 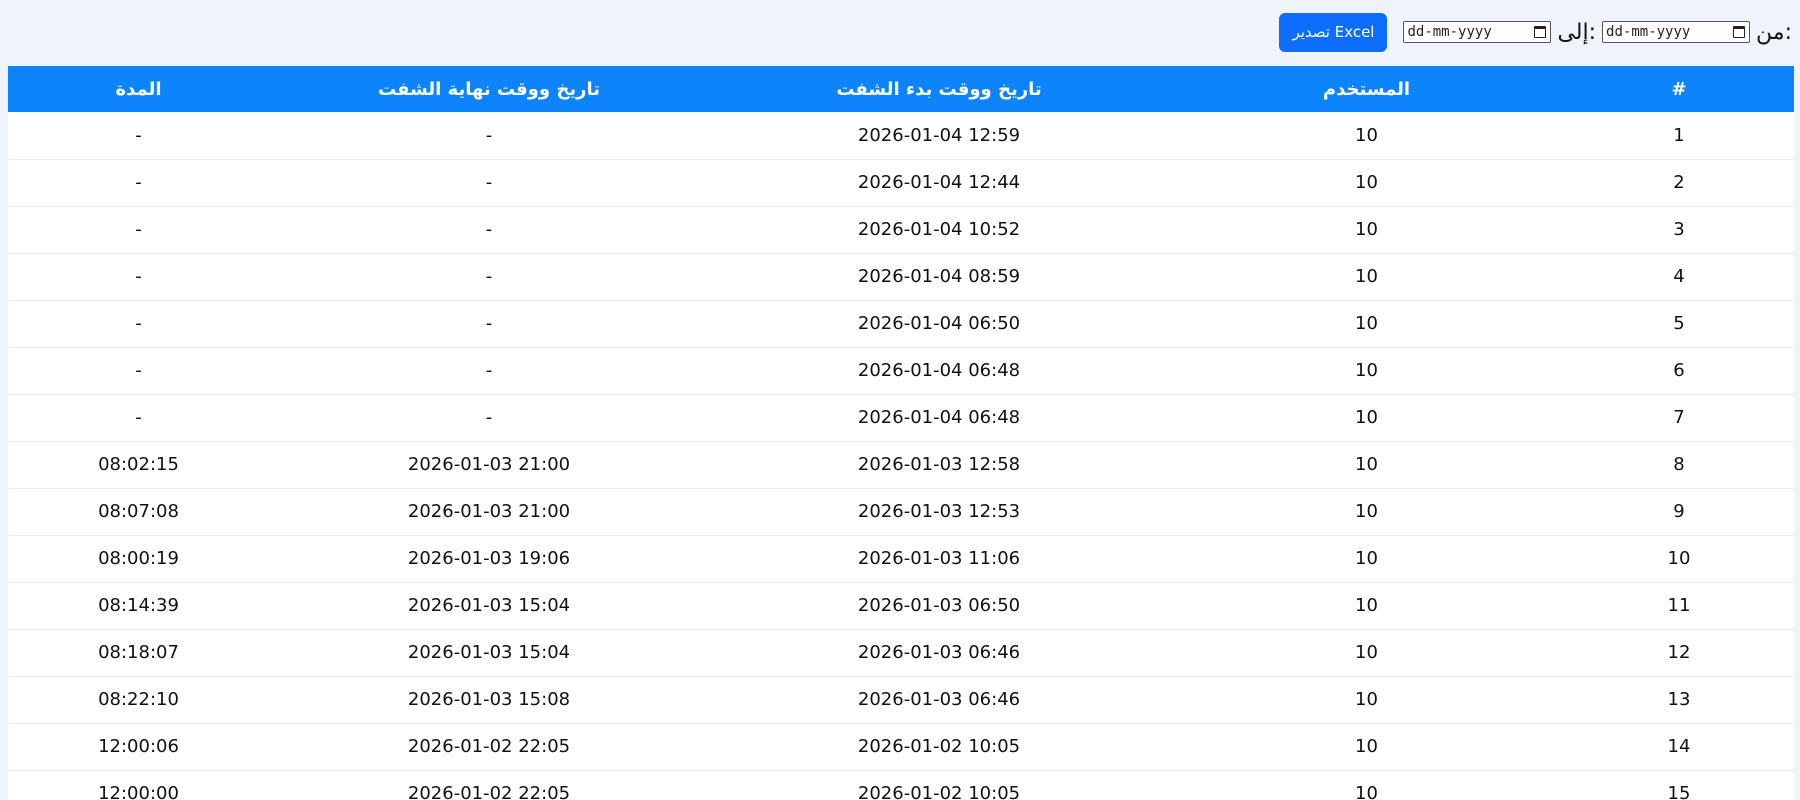 What do you see at coordinates (1679, 182) in the screenshot?
I see `cell-index: 2` at bounding box center [1679, 182].